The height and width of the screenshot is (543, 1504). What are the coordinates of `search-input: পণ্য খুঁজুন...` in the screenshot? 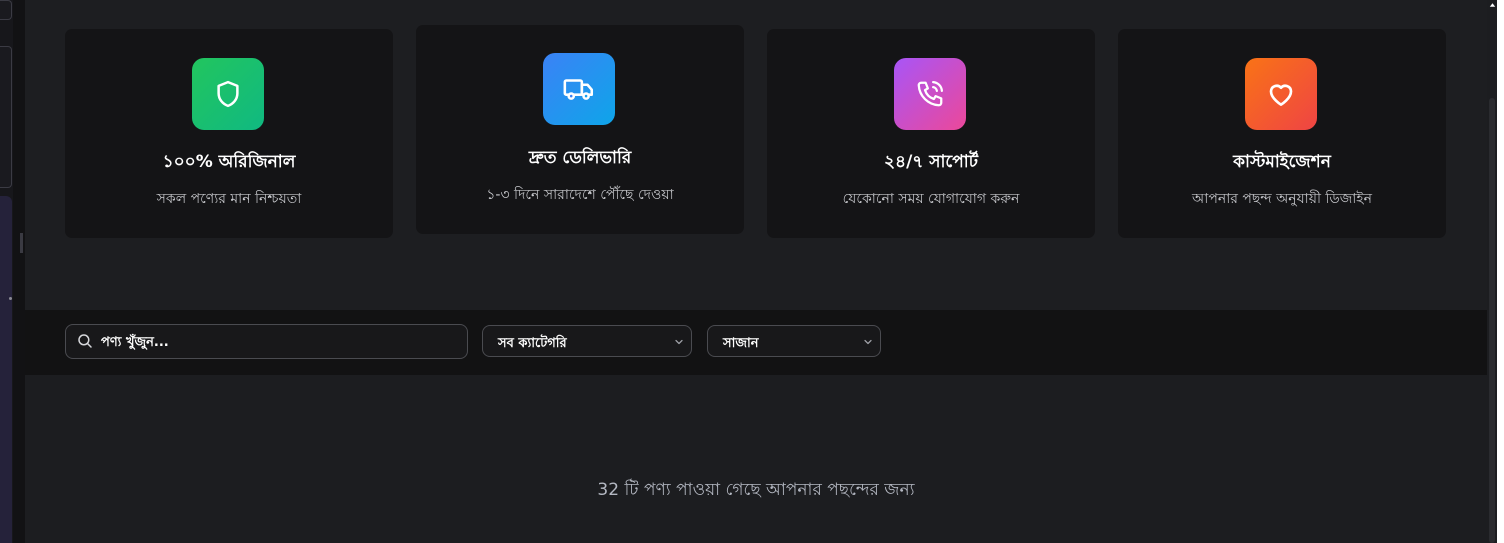 It's located at (266, 341).